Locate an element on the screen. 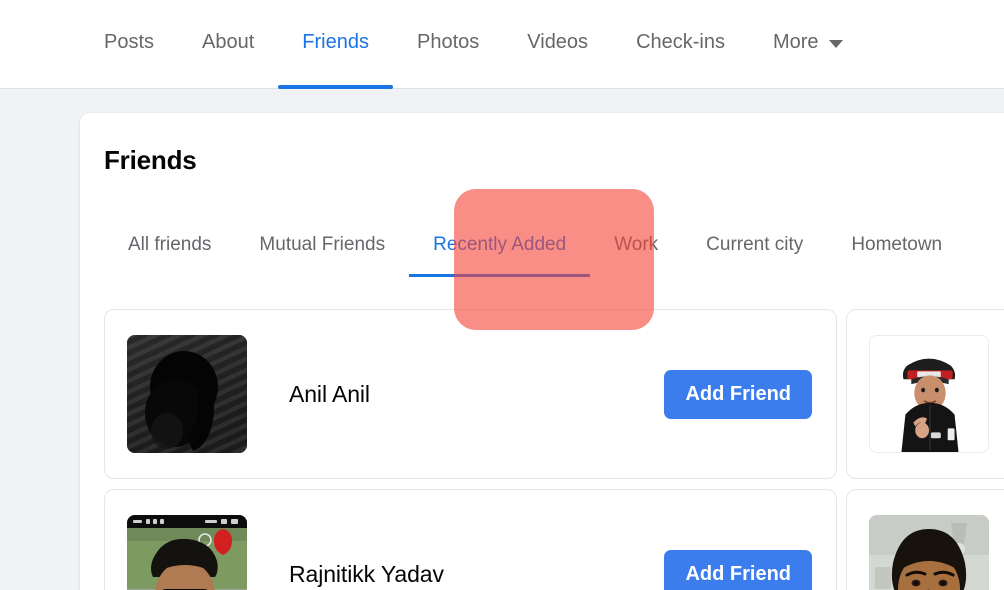 The width and height of the screenshot is (1004, 590). filter-tab-label: All friends is located at coordinates (170, 244).